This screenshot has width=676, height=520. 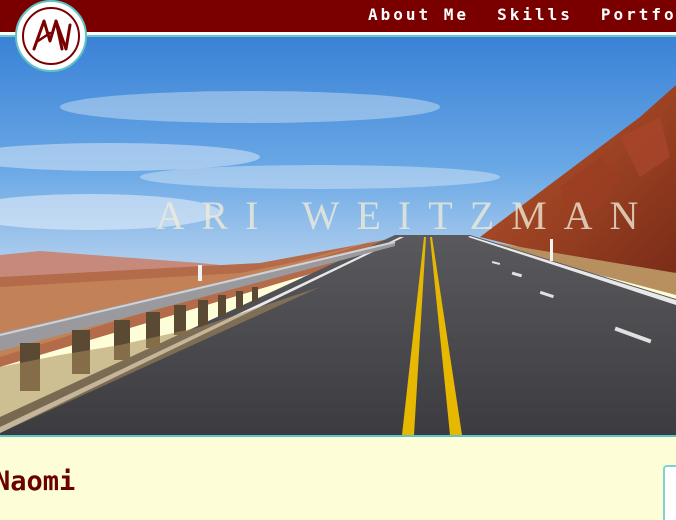 I want to click on top-navbar: About Me Skills Portfolio, so click(x=338, y=17).